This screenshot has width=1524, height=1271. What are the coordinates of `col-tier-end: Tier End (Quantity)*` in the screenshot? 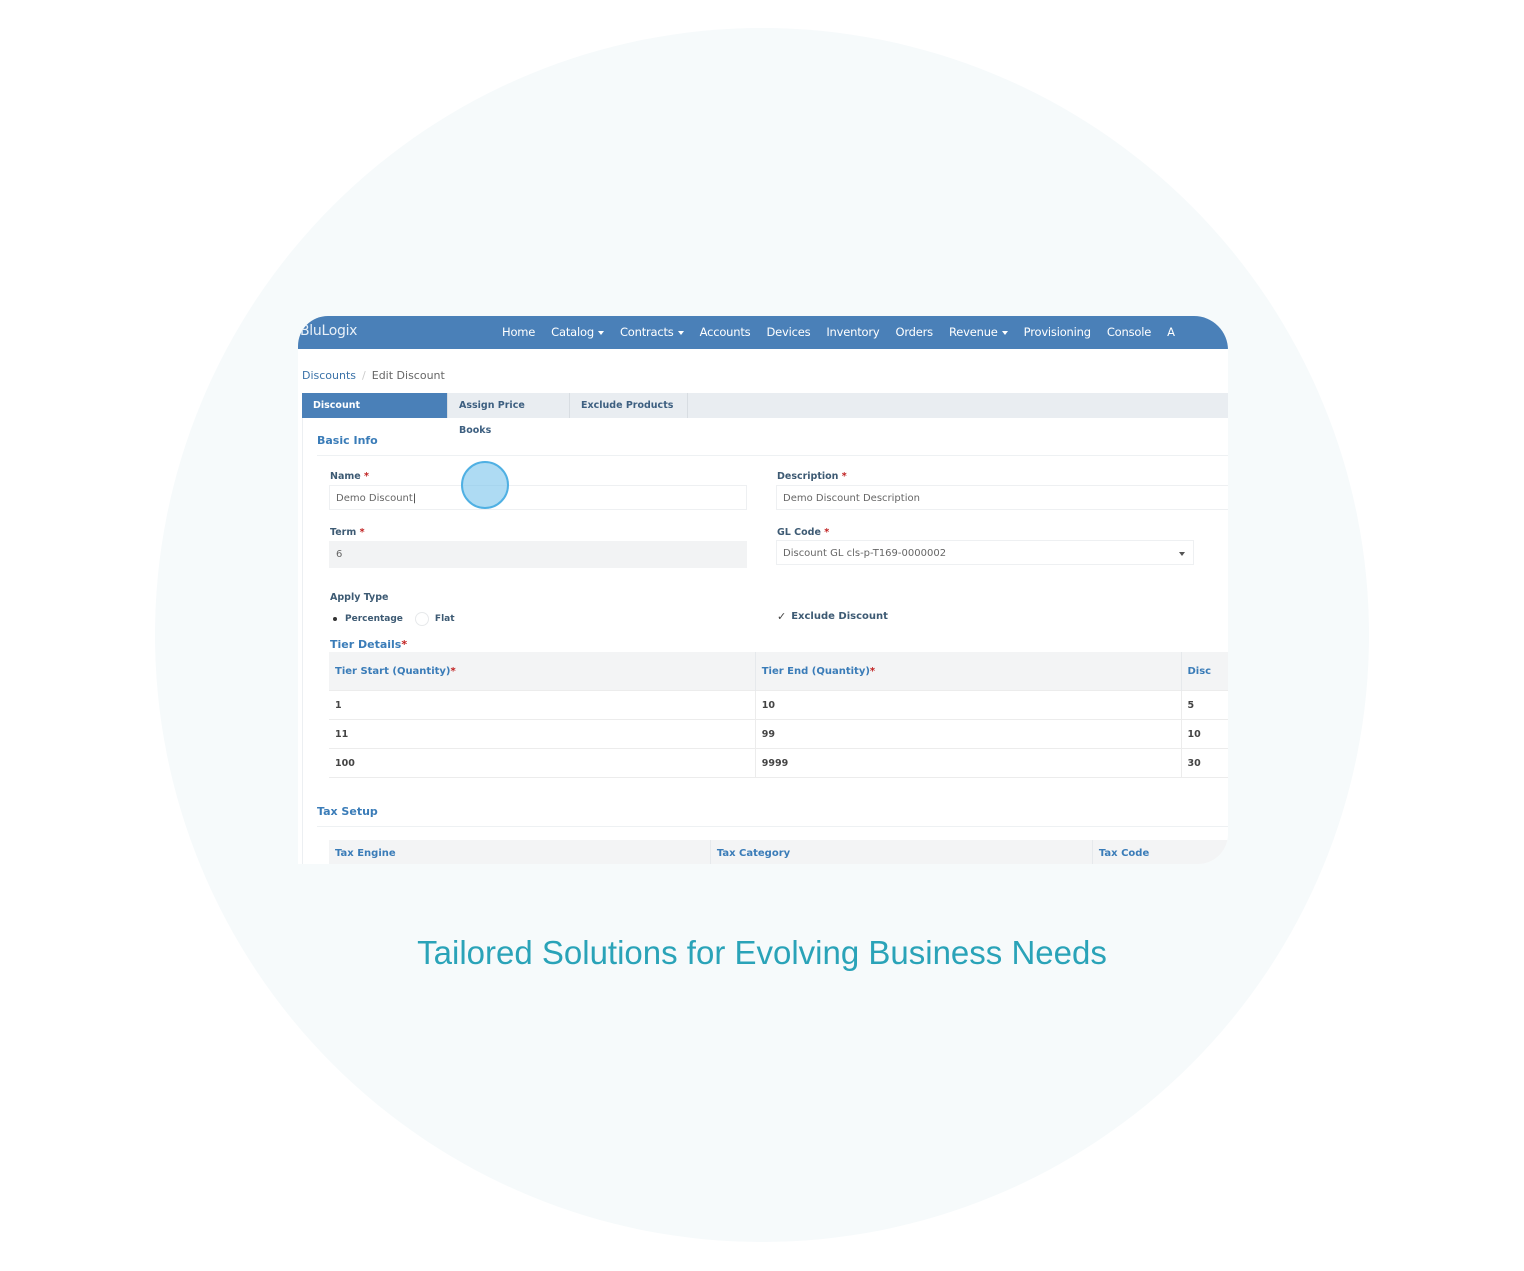 It's located at (968, 671).